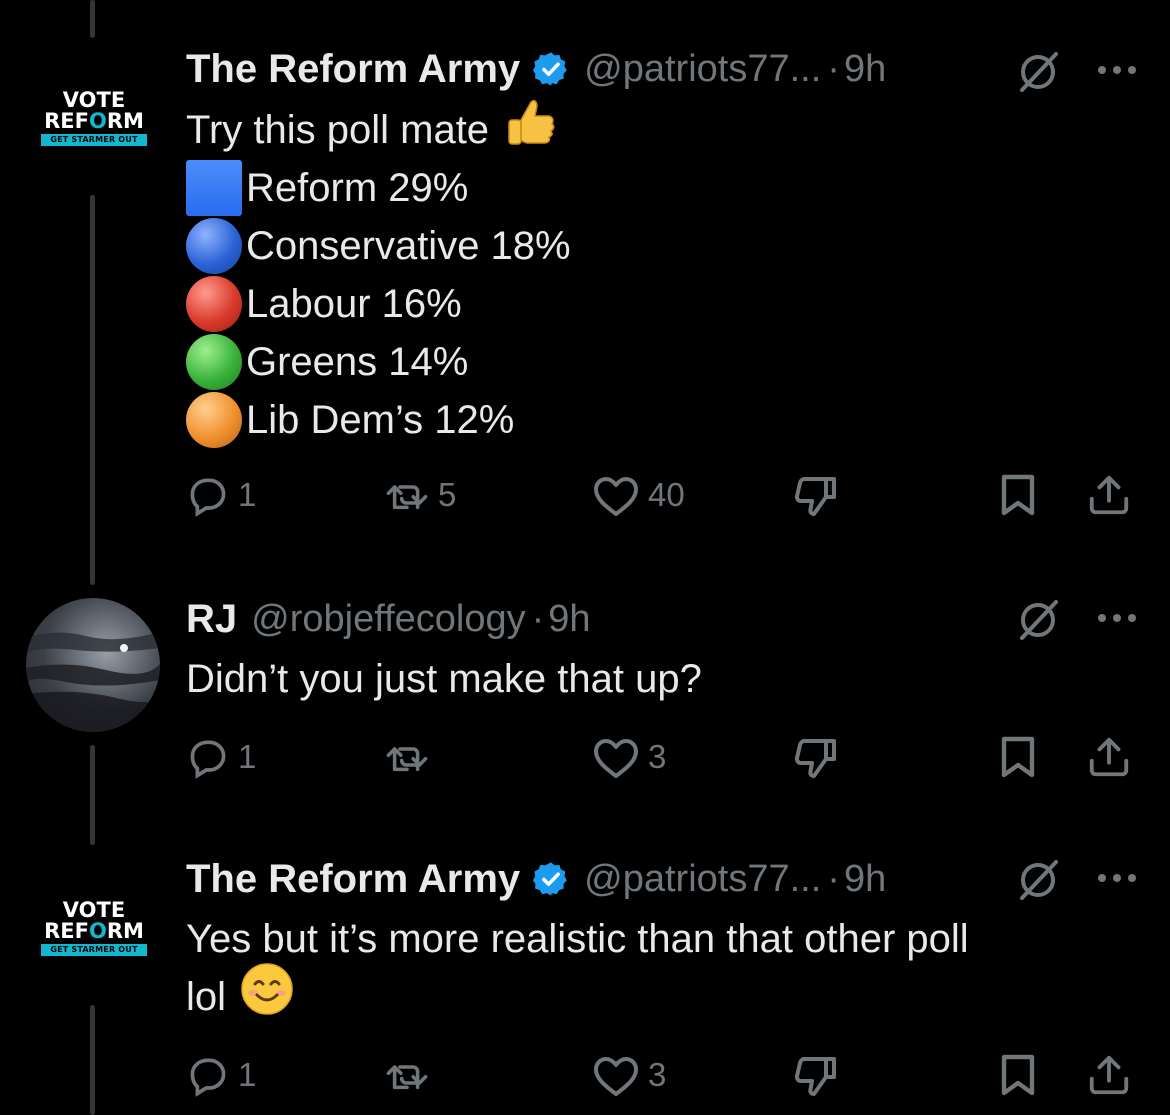 The width and height of the screenshot is (1170, 1115). I want to click on tweet-text: Didn’t you just make that up?, so click(444, 679).